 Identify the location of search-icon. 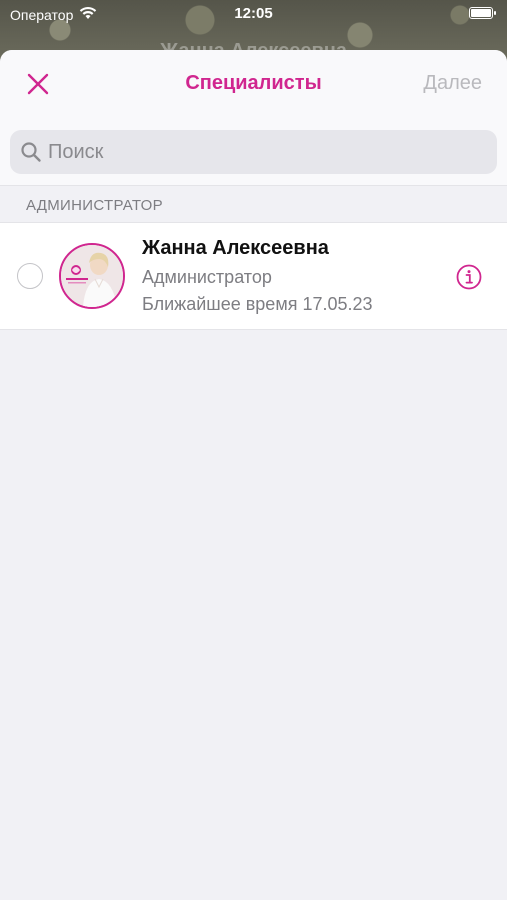
(31, 152).